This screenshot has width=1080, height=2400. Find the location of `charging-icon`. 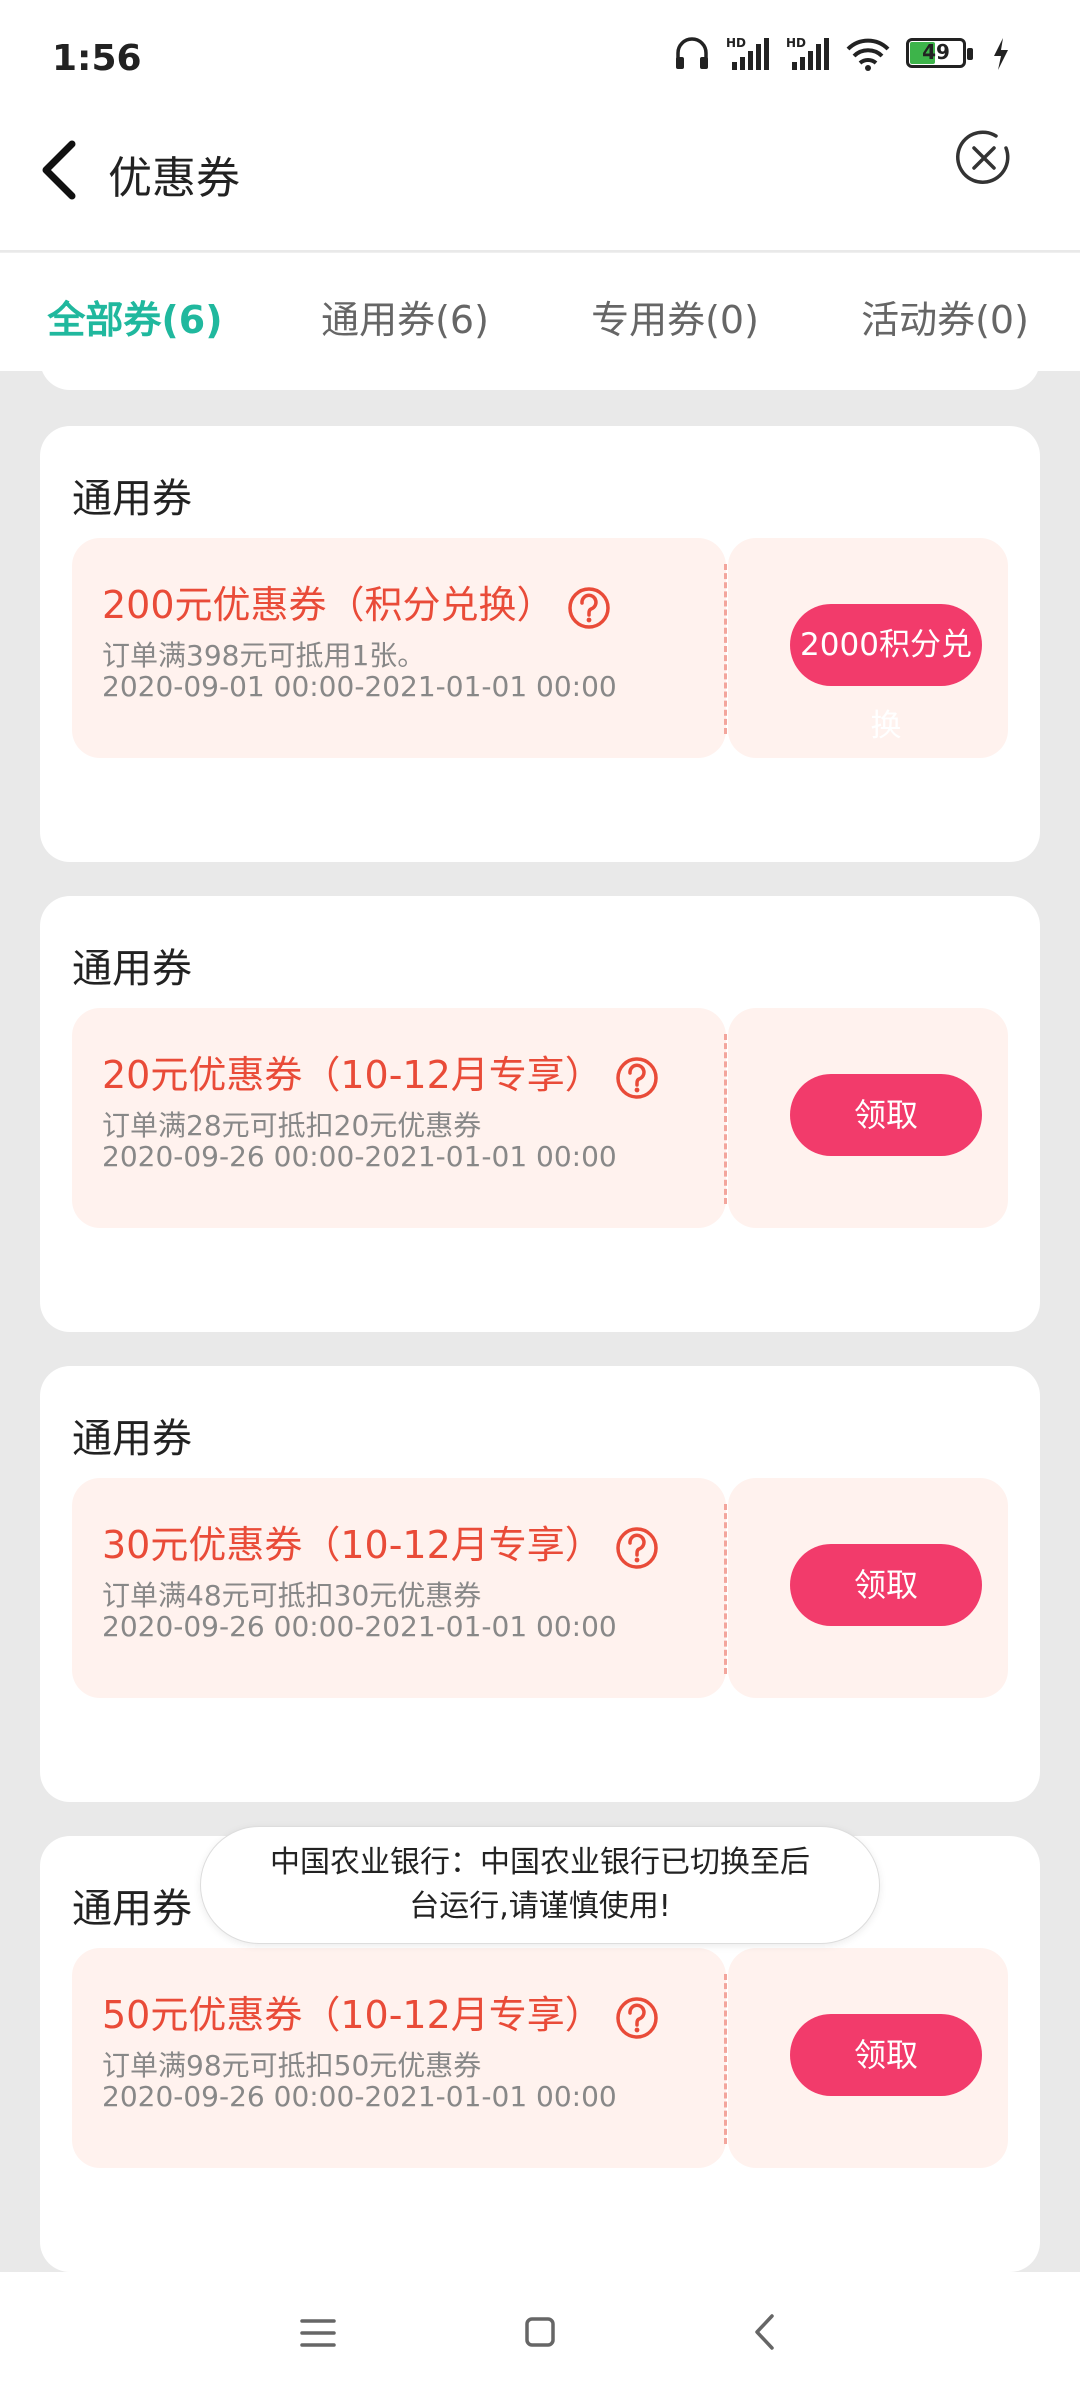

charging-icon is located at coordinates (1001, 54).